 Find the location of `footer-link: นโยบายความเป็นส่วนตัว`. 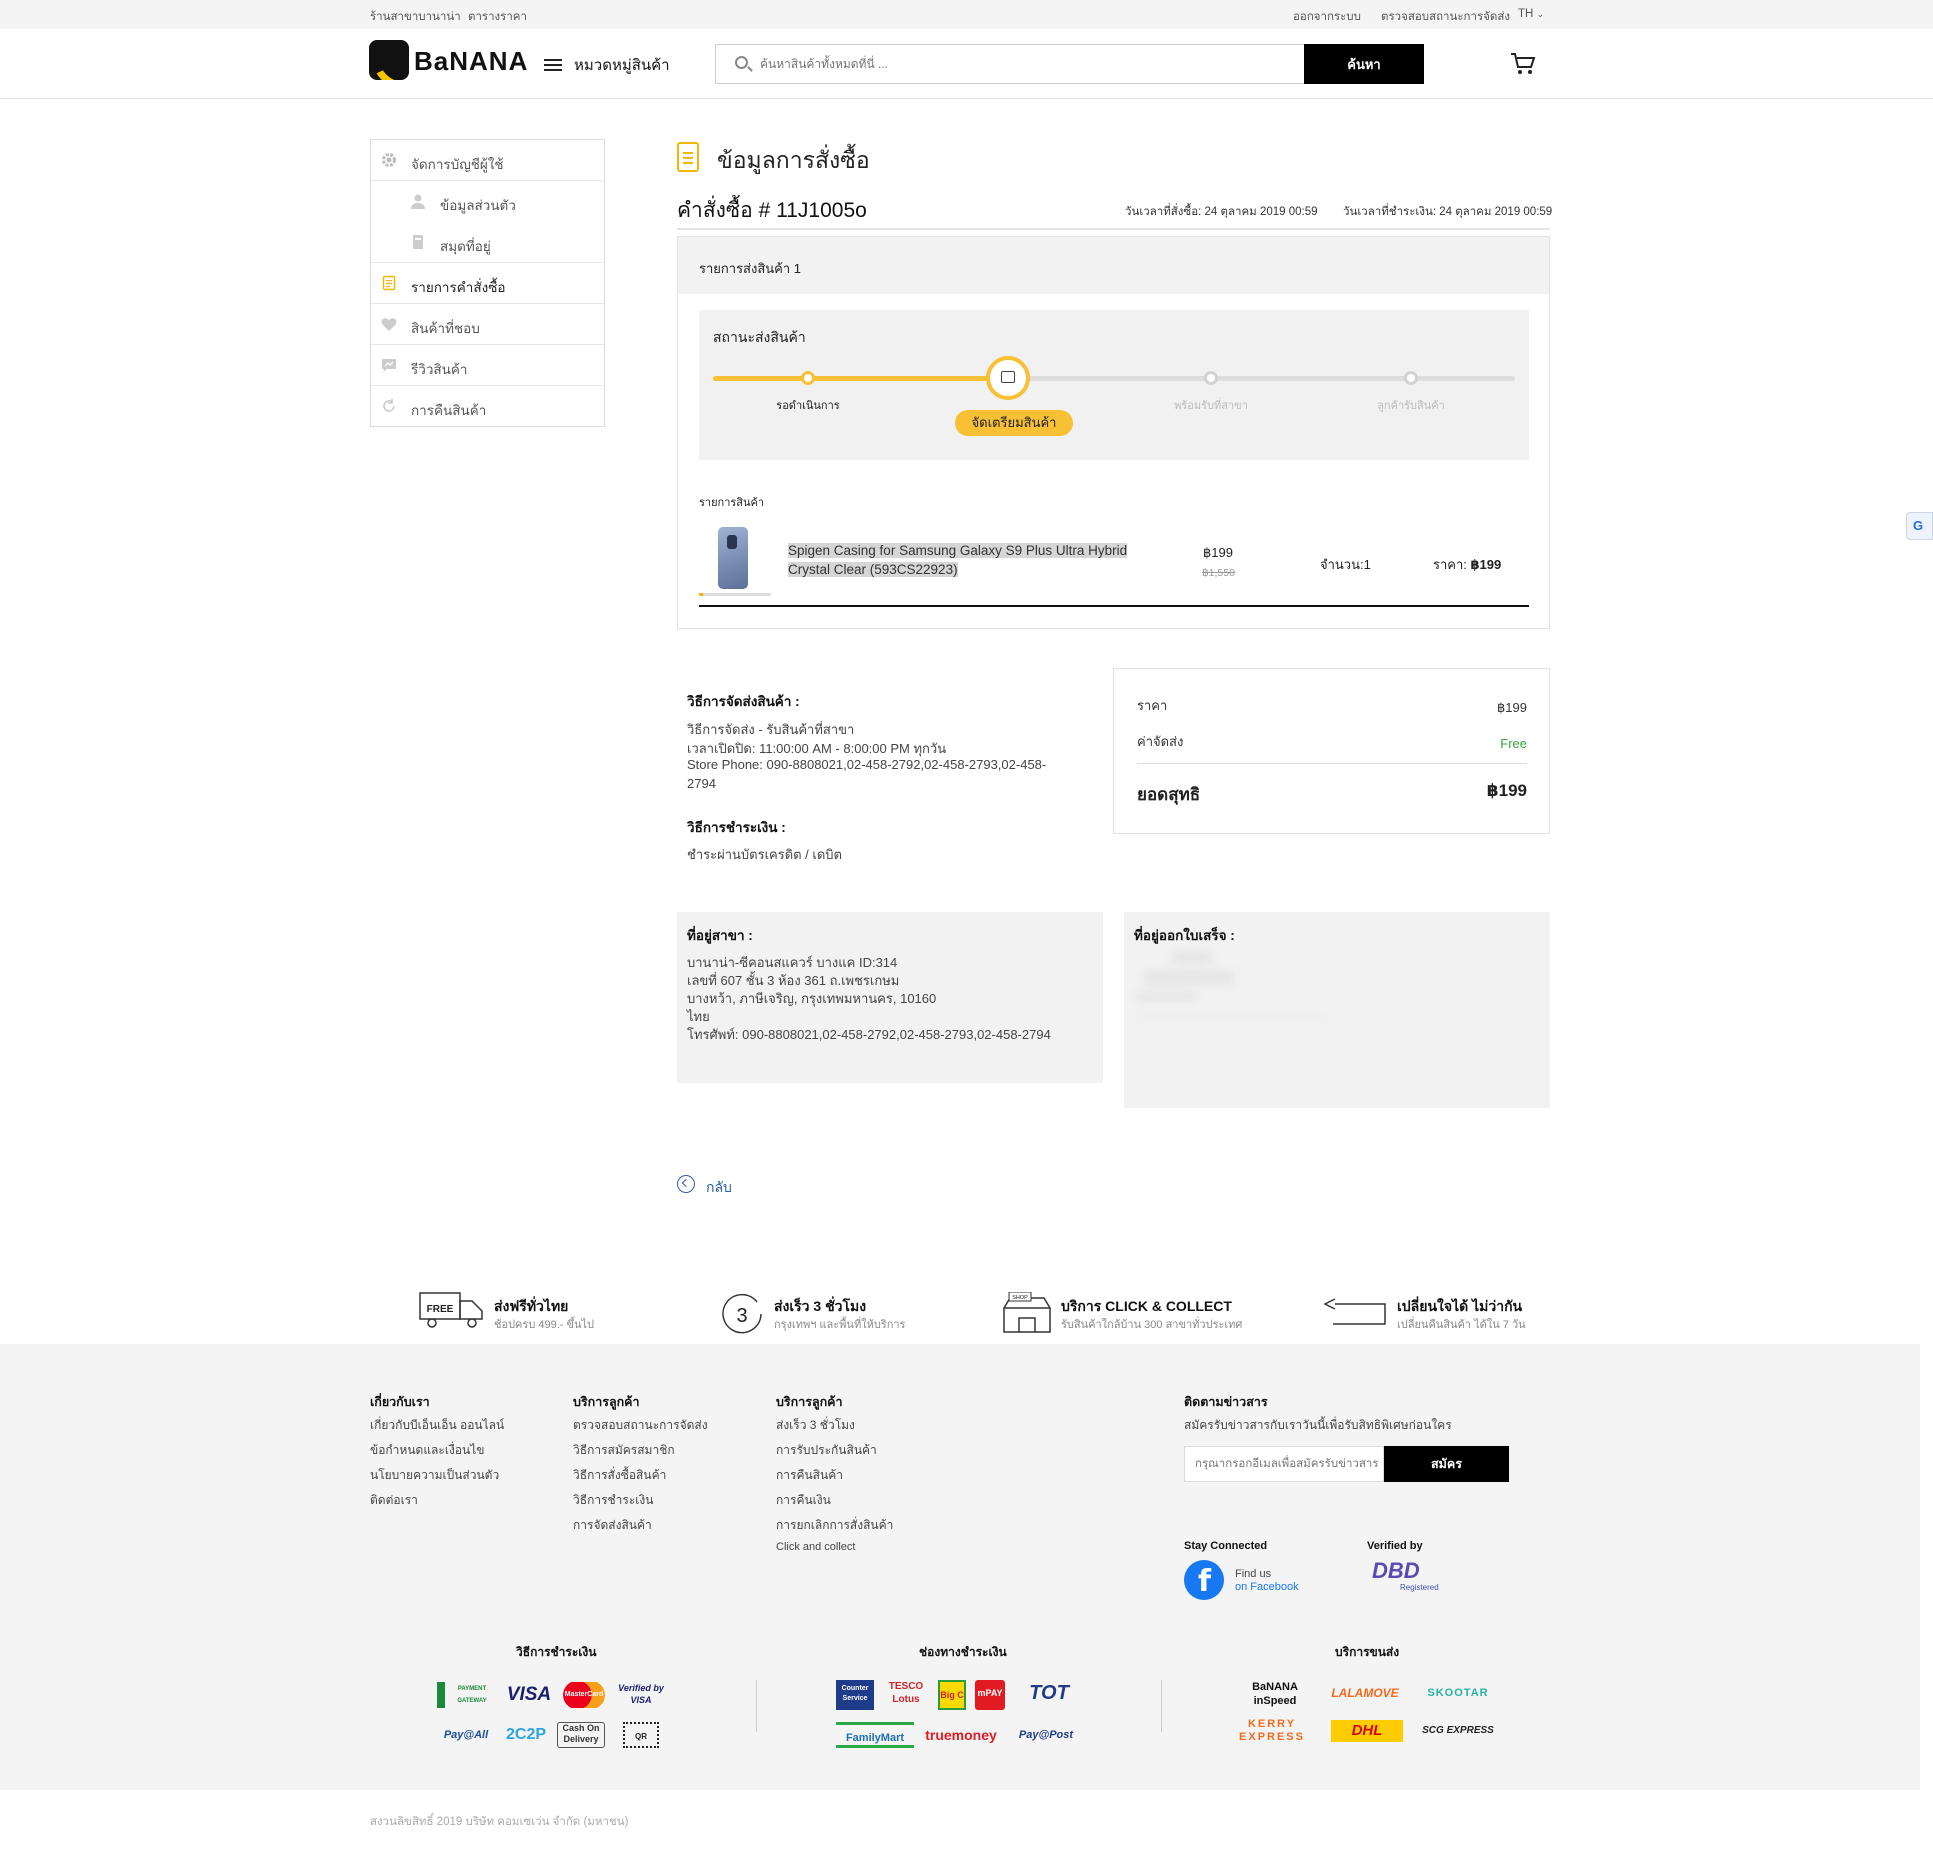

footer-link: นโยบายความเป็นส่วนตัว is located at coordinates (434, 1475).